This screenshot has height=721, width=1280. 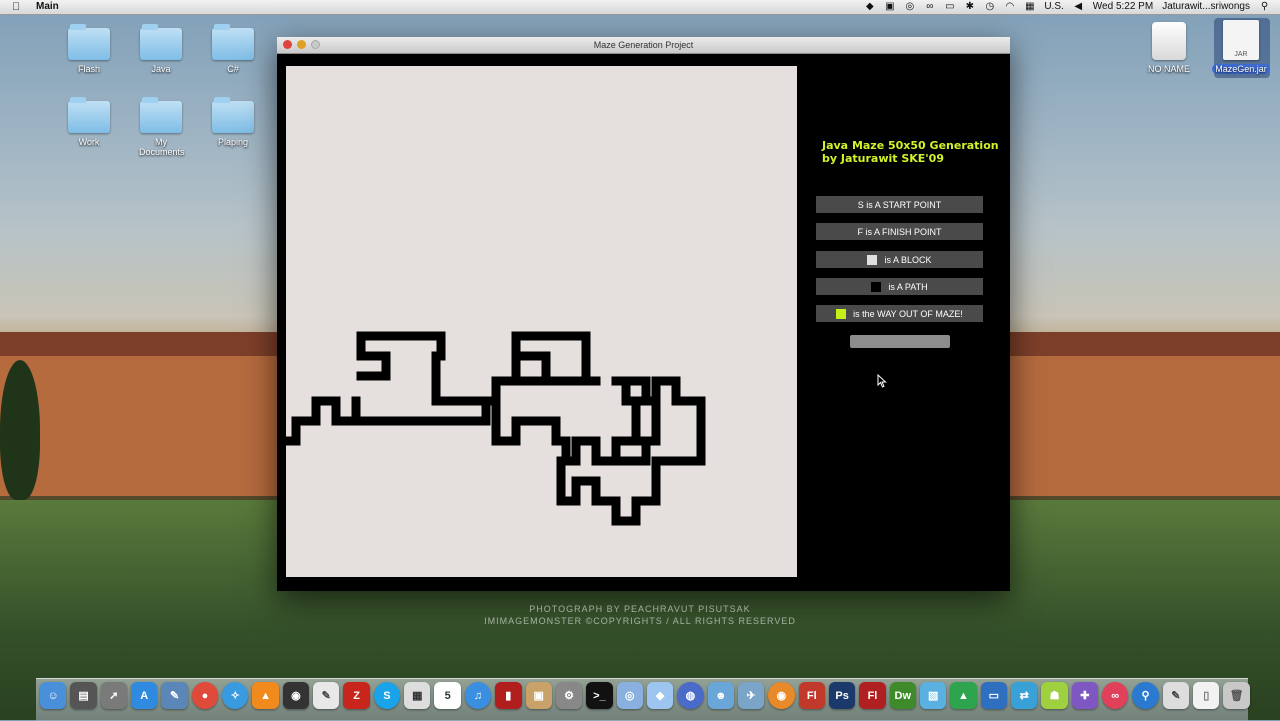 What do you see at coordinates (876, 286) in the screenshot?
I see `path-swatch-icon` at bounding box center [876, 286].